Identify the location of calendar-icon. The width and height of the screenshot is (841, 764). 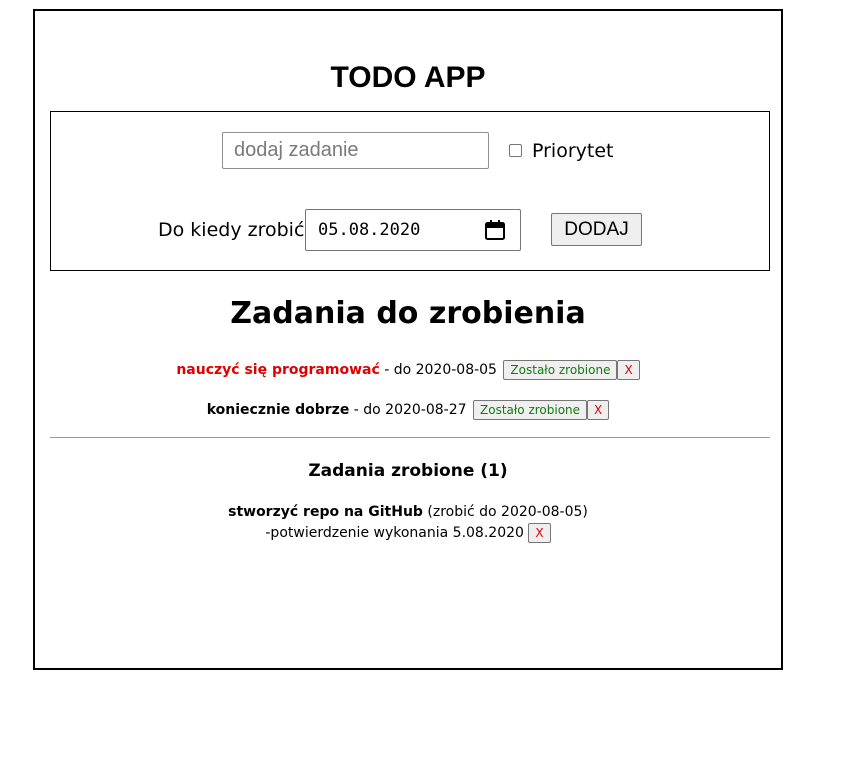
(495, 230).